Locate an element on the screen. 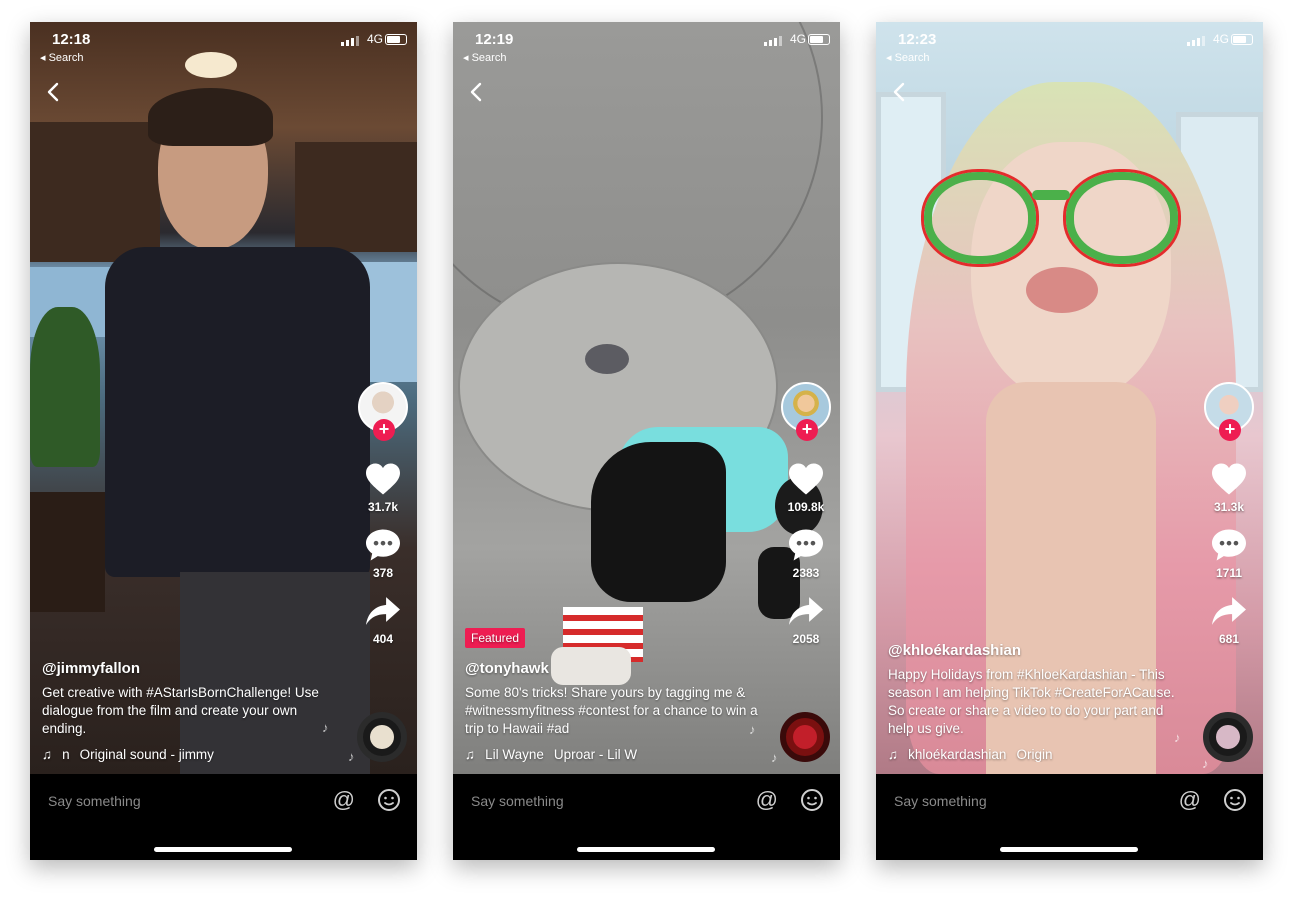  like-button: 31.7k is located at coordinates (383, 488).